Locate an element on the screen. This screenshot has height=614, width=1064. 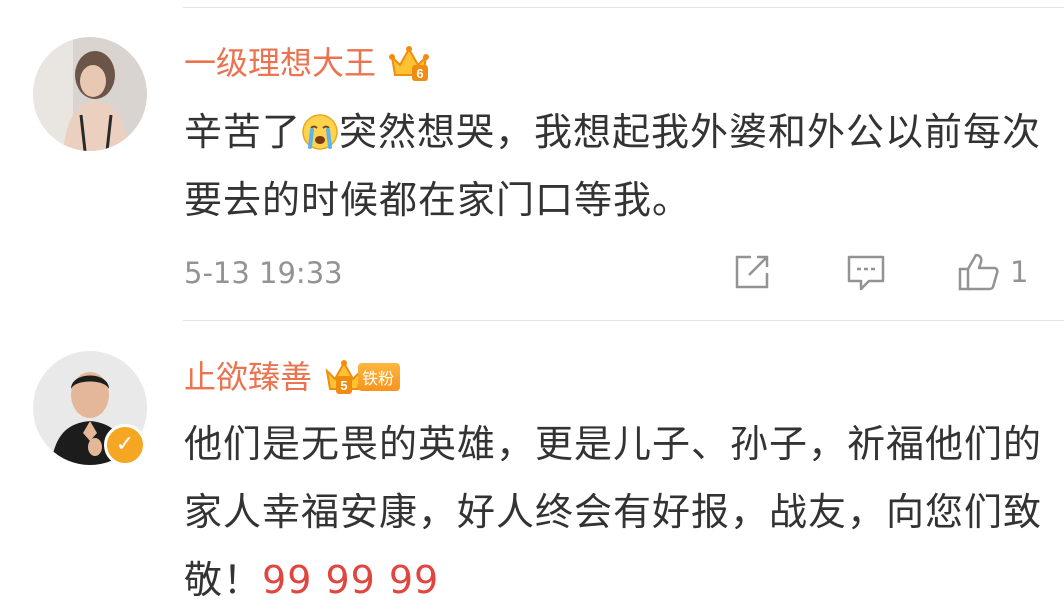
thumbs-up-icon is located at coordinates (978, 272).